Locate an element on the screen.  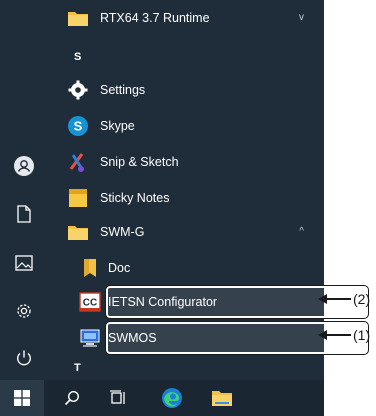
app-skype: S Skype is located at coordinates (186, 126).